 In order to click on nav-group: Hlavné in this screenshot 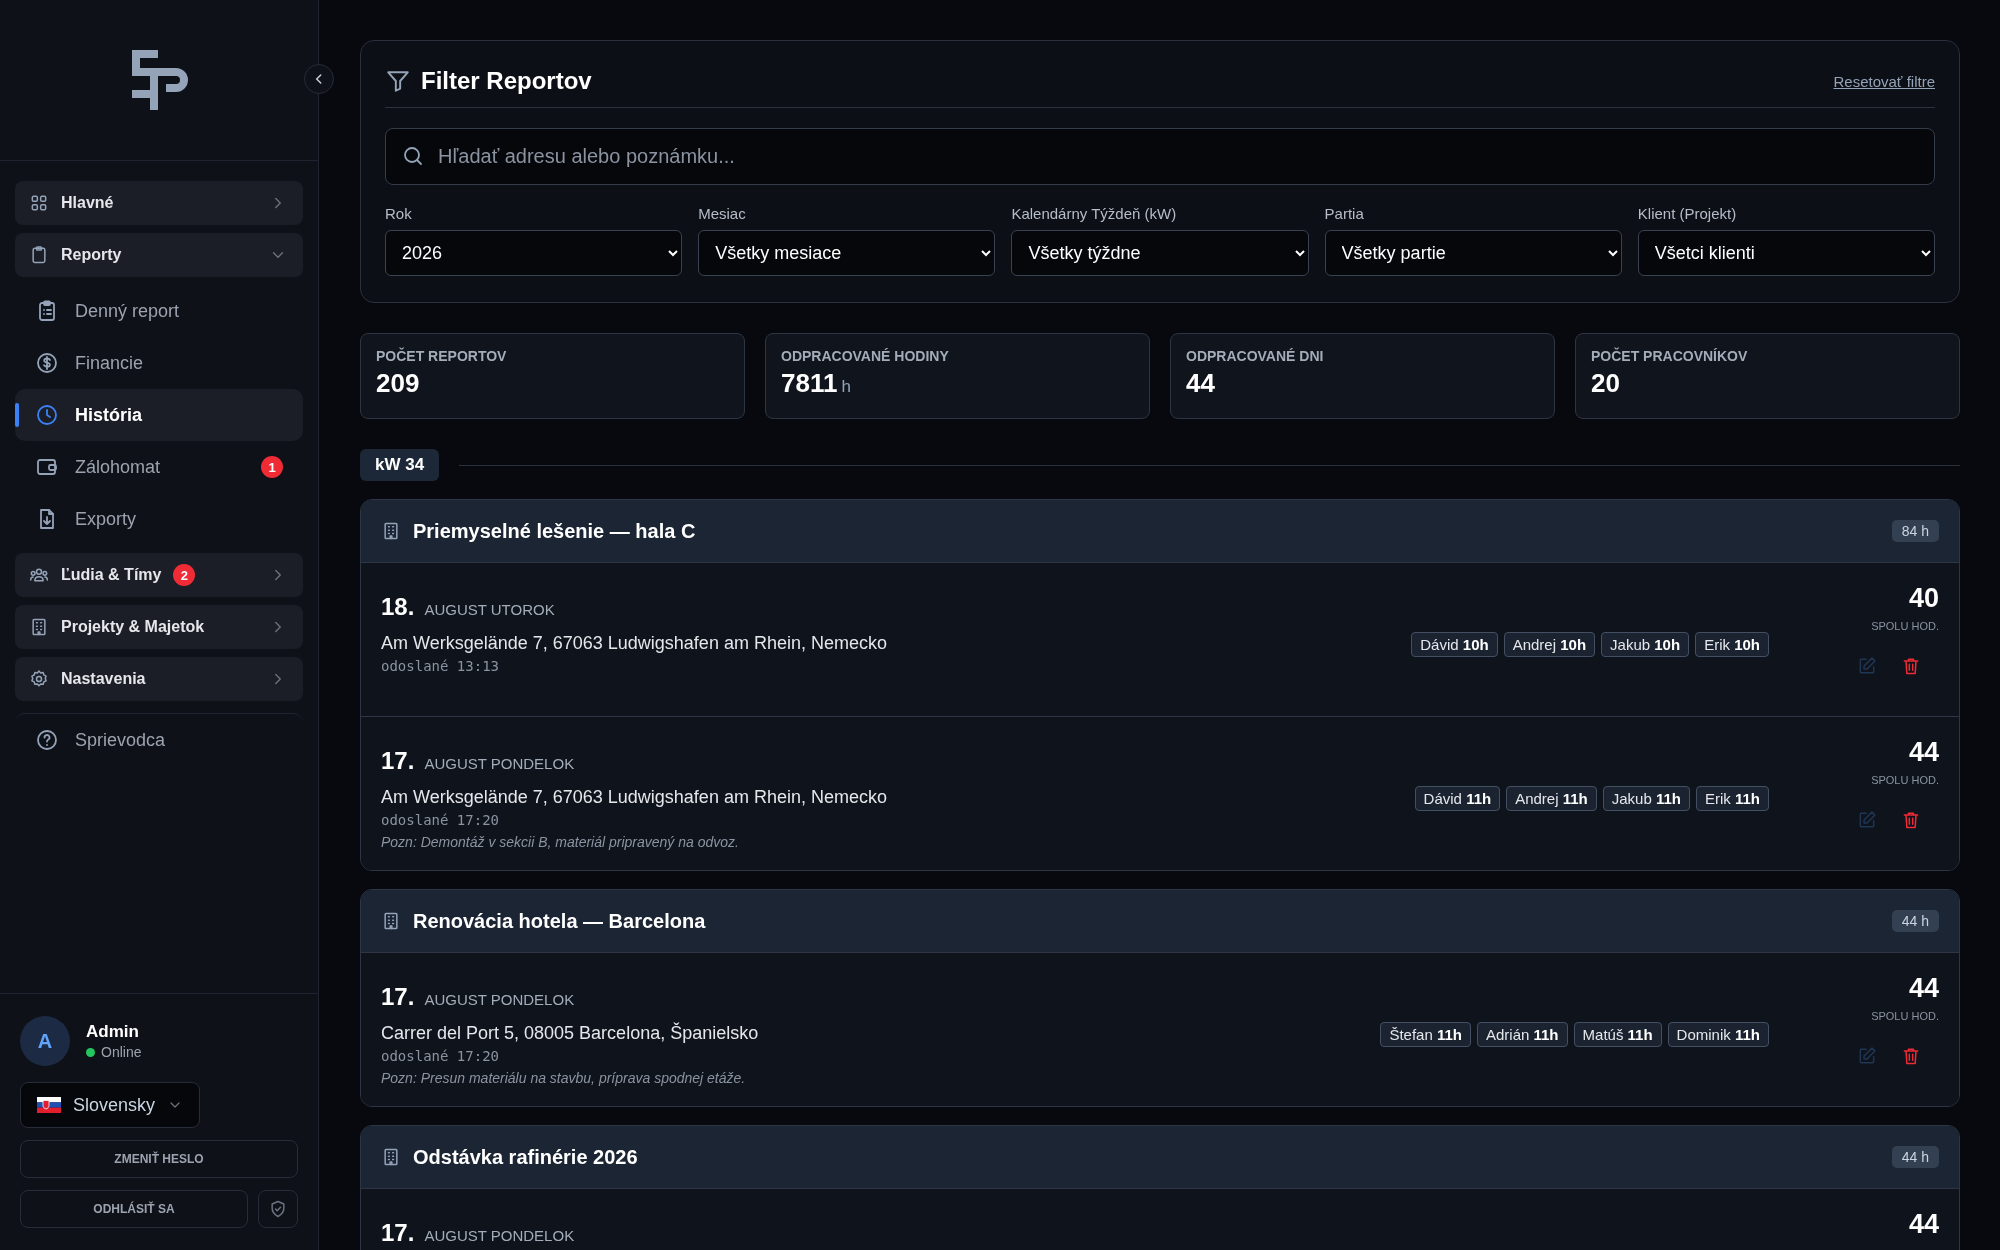, I will do `click(159, 203)`.